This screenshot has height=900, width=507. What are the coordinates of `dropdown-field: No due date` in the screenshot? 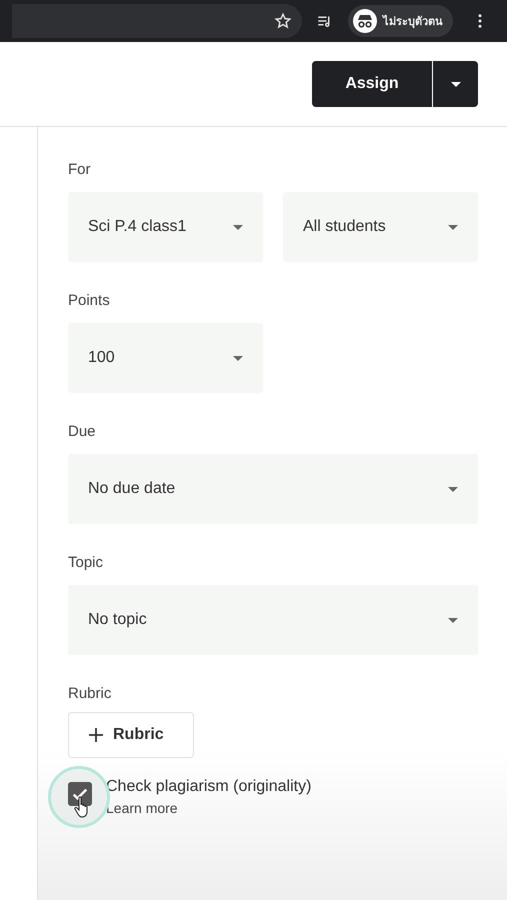 It's located at (273, 489).